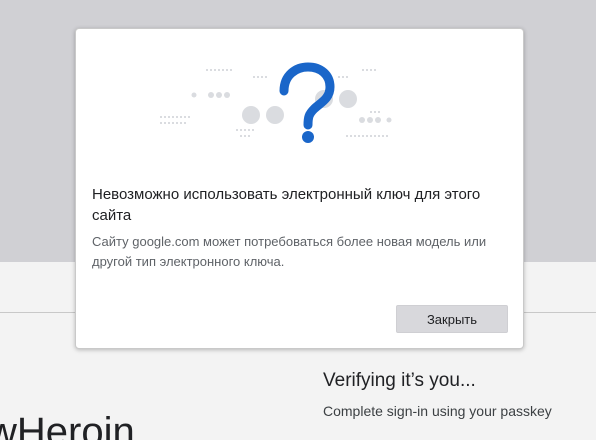 This screenshot has height=440, width=596. What do you see at coordinates (307, 102) in the screenshot?
I see `question-mark-icon` at bounding box center [307, 102].